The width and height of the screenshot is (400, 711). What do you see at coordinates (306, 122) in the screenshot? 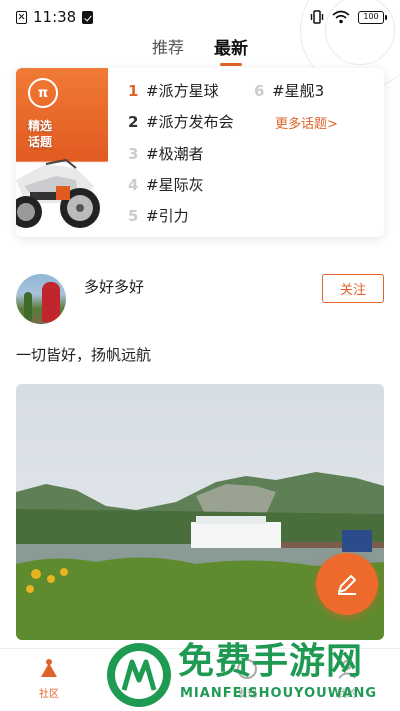
I see `more-topics-link: 更多话题>` at bounding box center [306, 122].